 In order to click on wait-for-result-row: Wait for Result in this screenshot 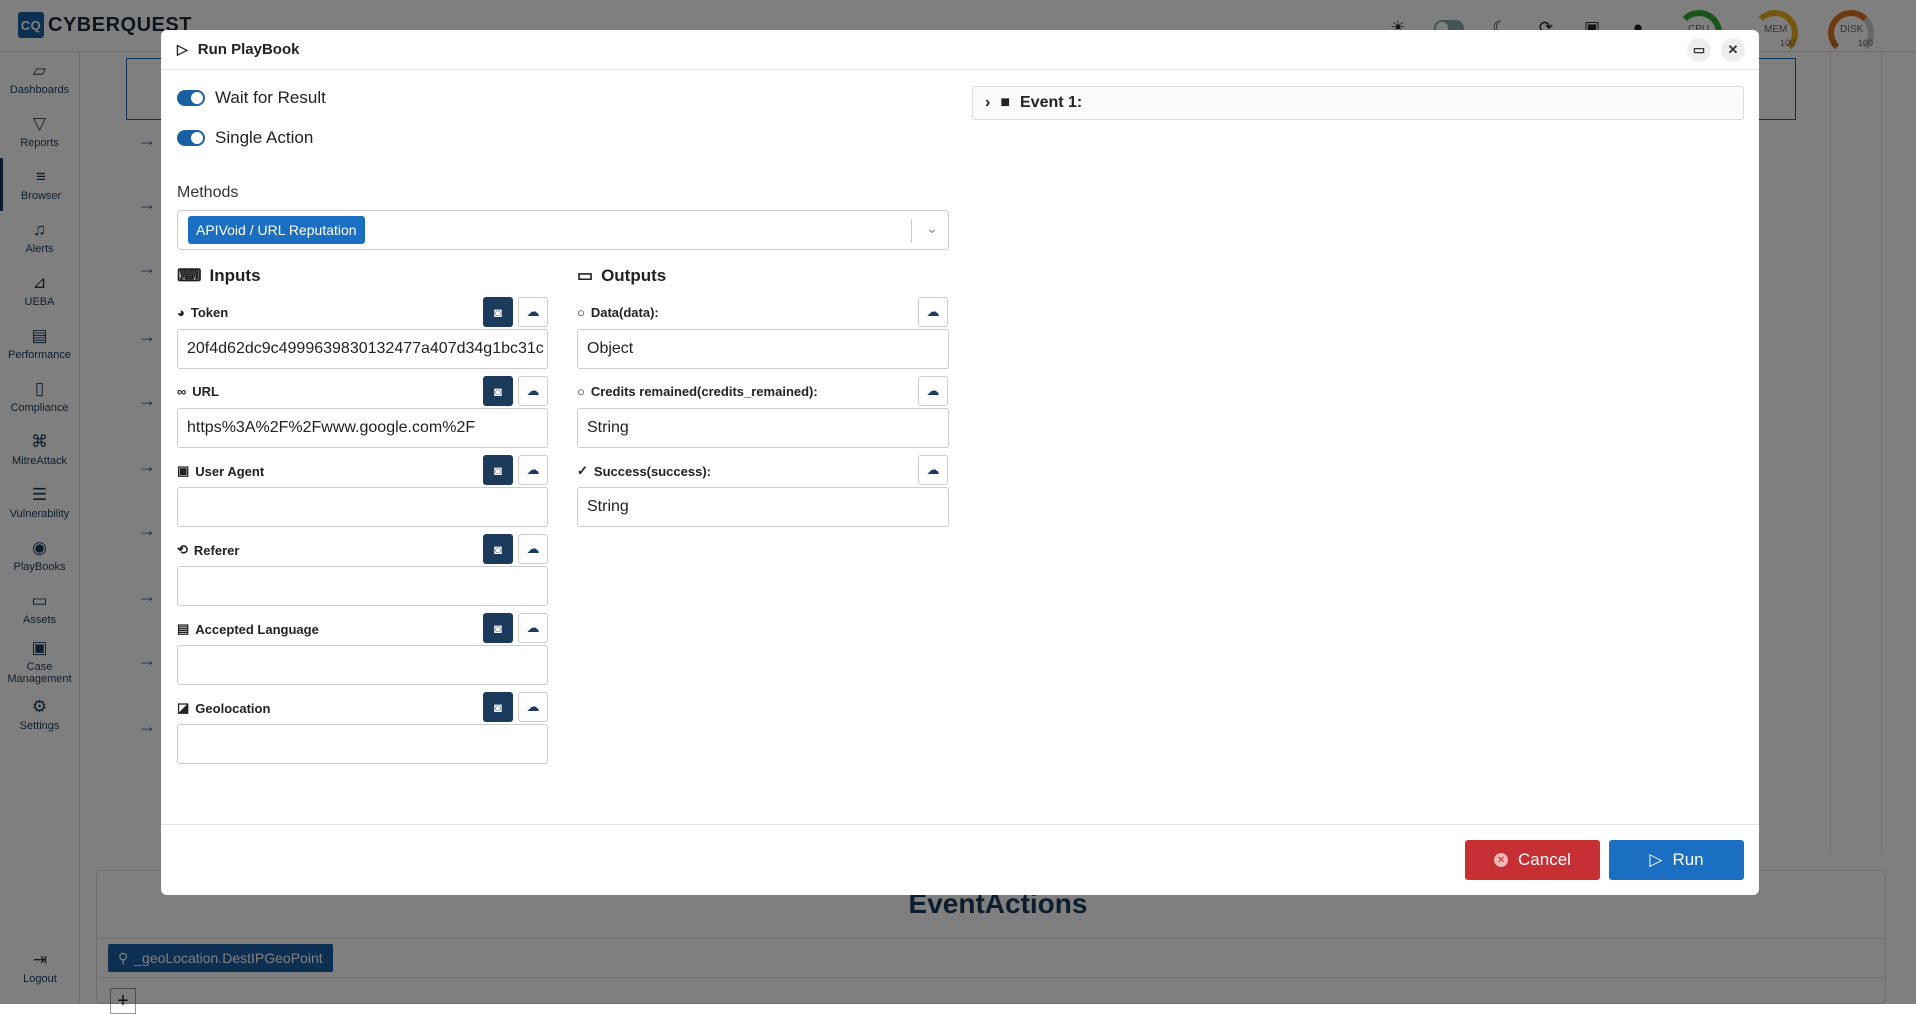, I will do `click(251, 98)`.